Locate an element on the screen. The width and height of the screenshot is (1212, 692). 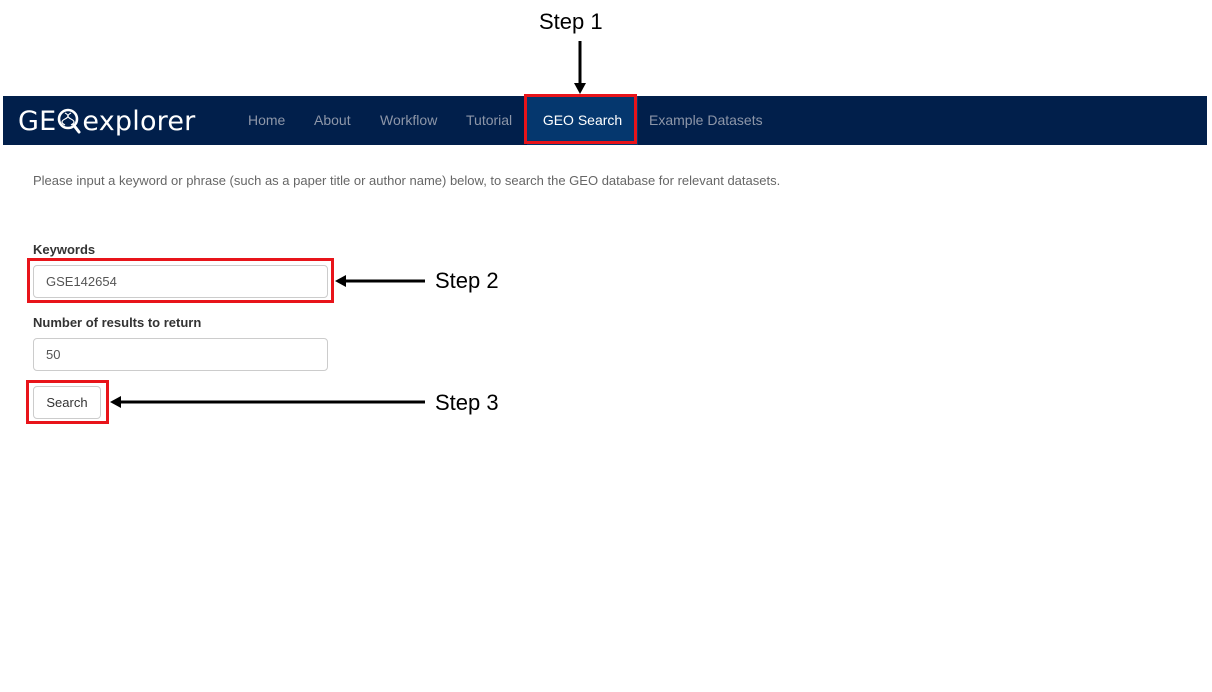
step3-arrow-icon is located at coordinates (267, 402).